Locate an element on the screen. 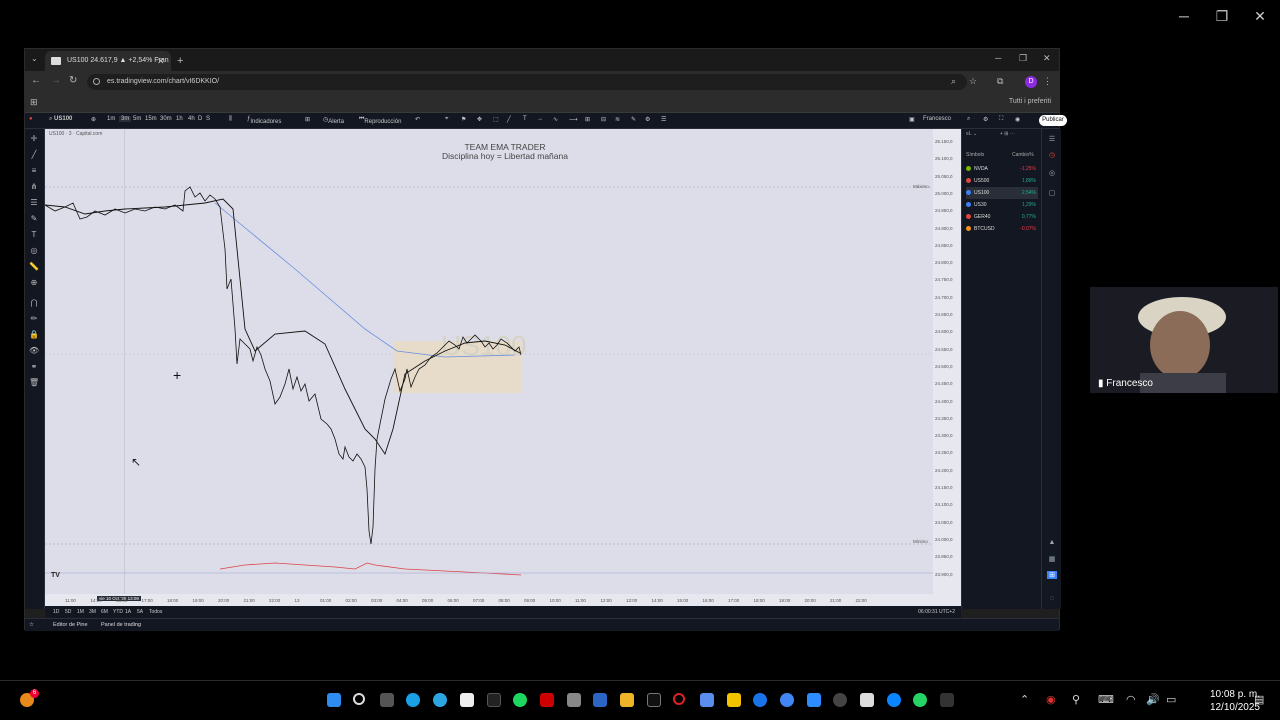 The width and height of the screenshot is (1280, 720). new-tab-button: + is located at coordinates (180, 61).